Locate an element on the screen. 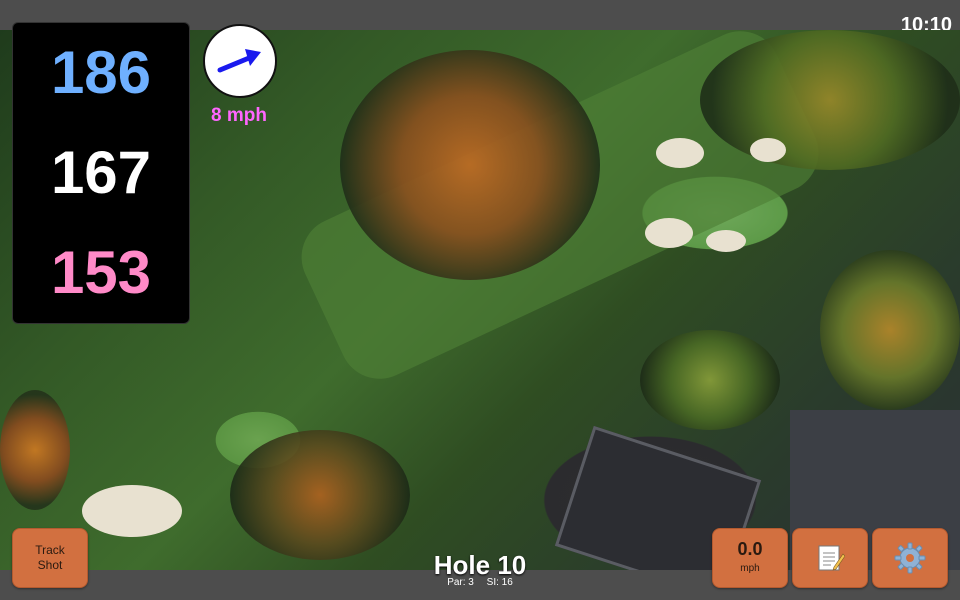 This screenshot has height=600, width=960. wind-indicator is located at coordinates (240, 61).